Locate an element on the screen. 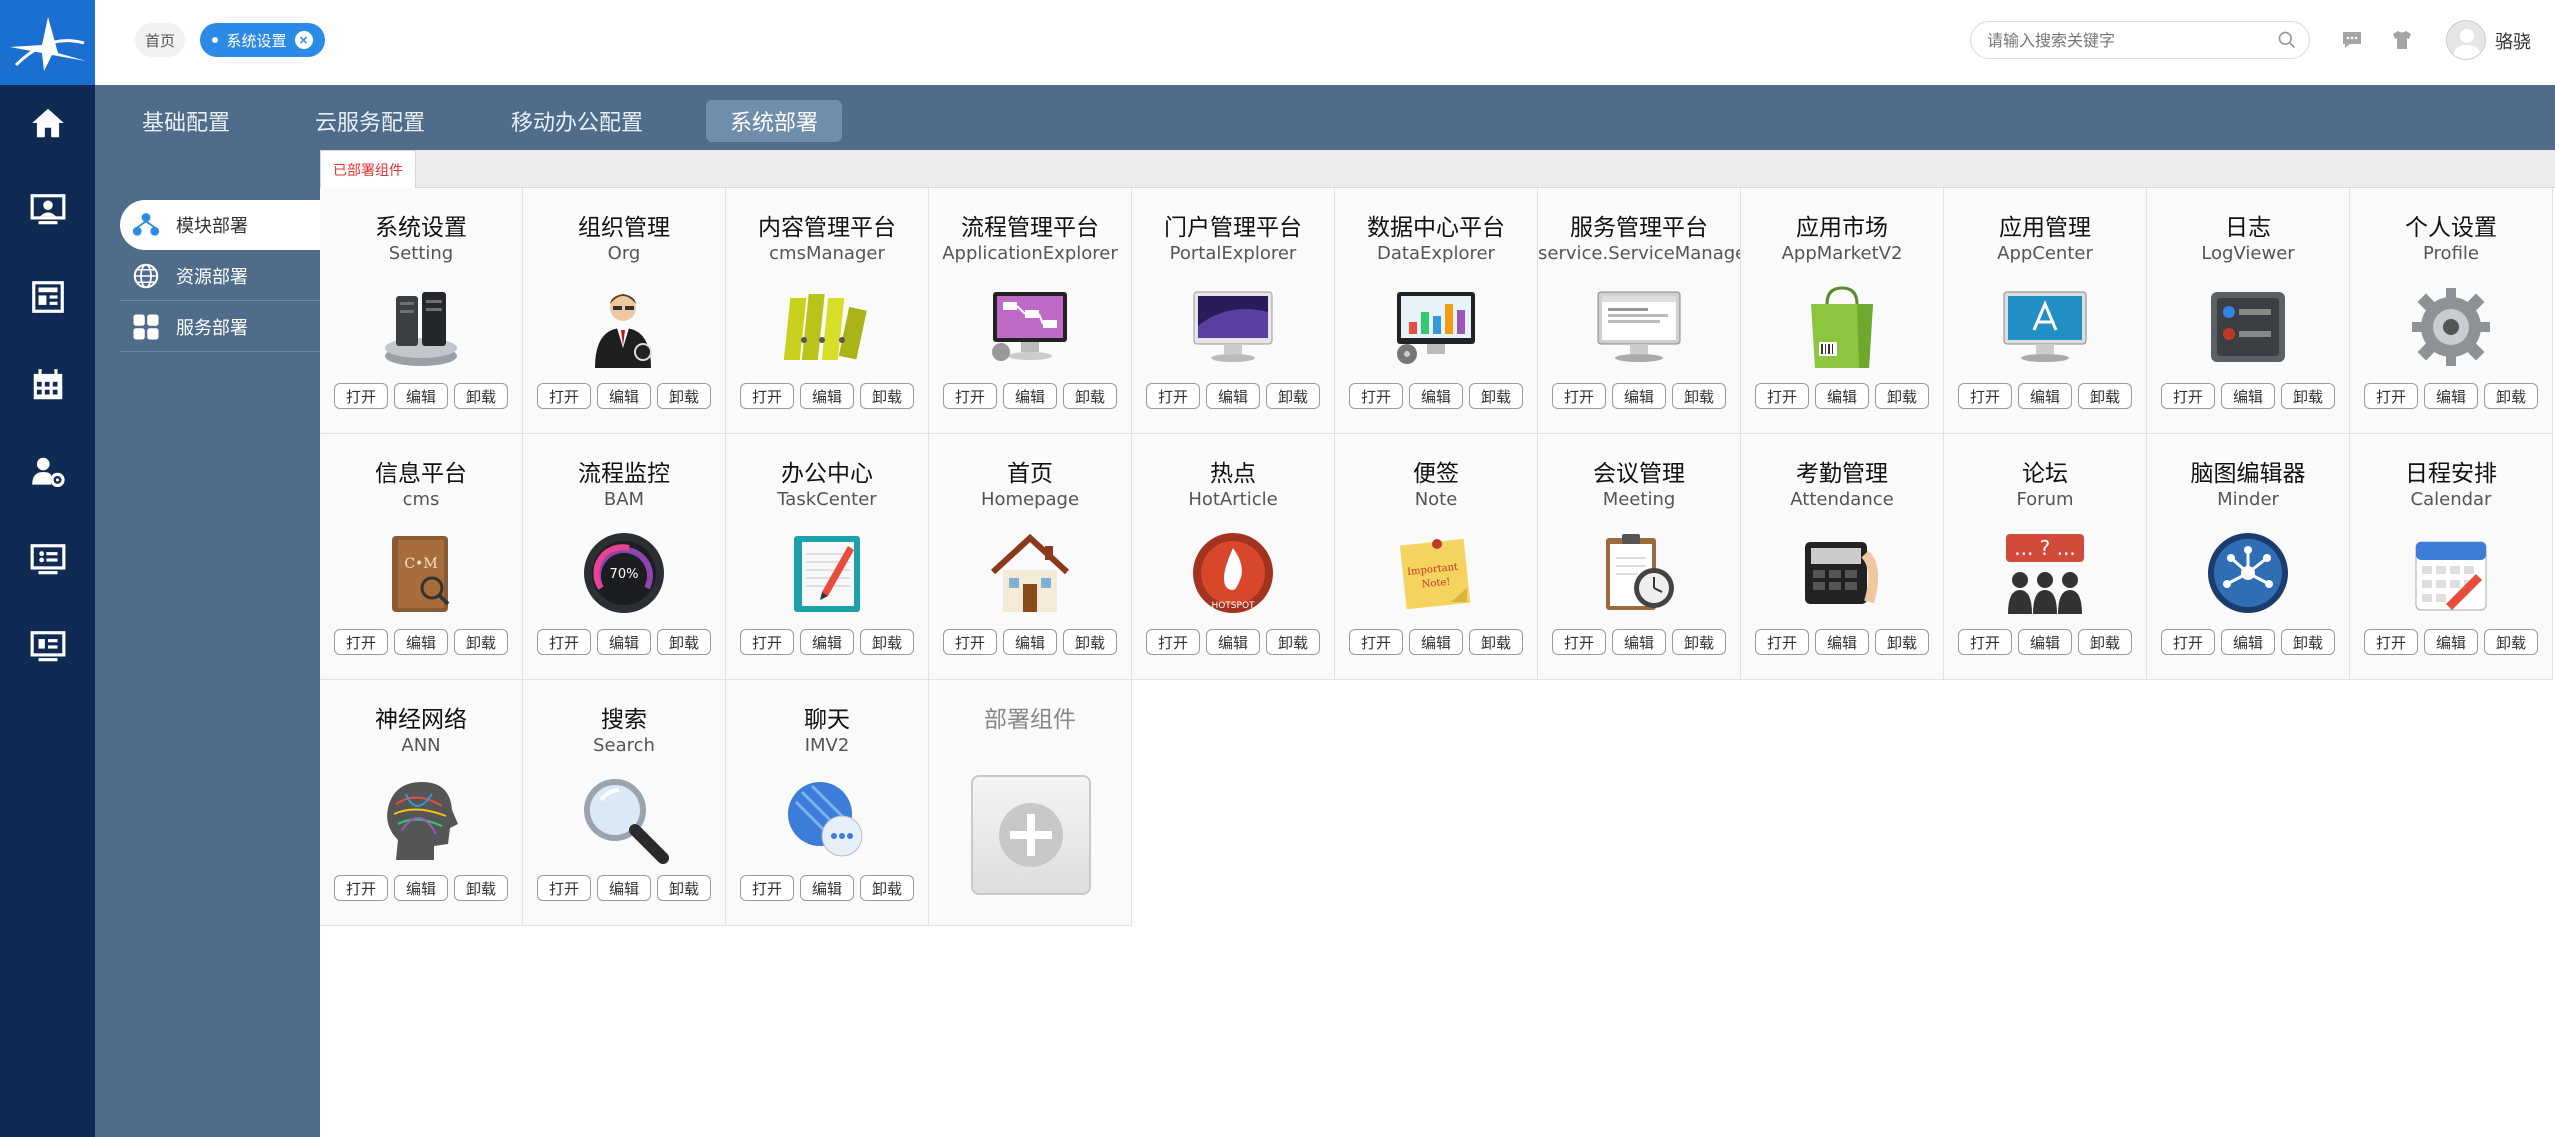  hotspot-icon: HOTSPOT is located at coordinates (1233, 573).